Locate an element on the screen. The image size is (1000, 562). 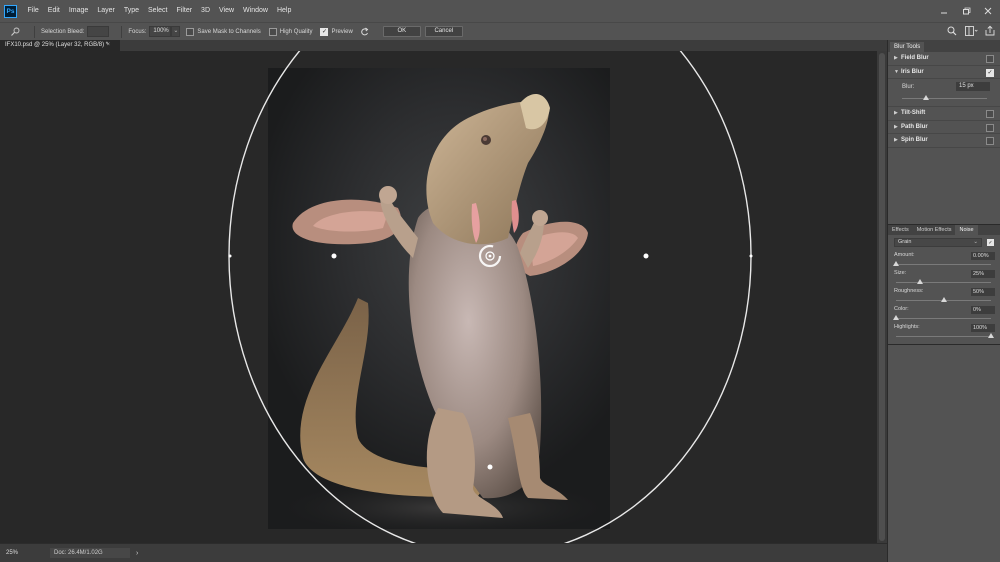
field-blur-checkbox is located at coordinates (990, 59).